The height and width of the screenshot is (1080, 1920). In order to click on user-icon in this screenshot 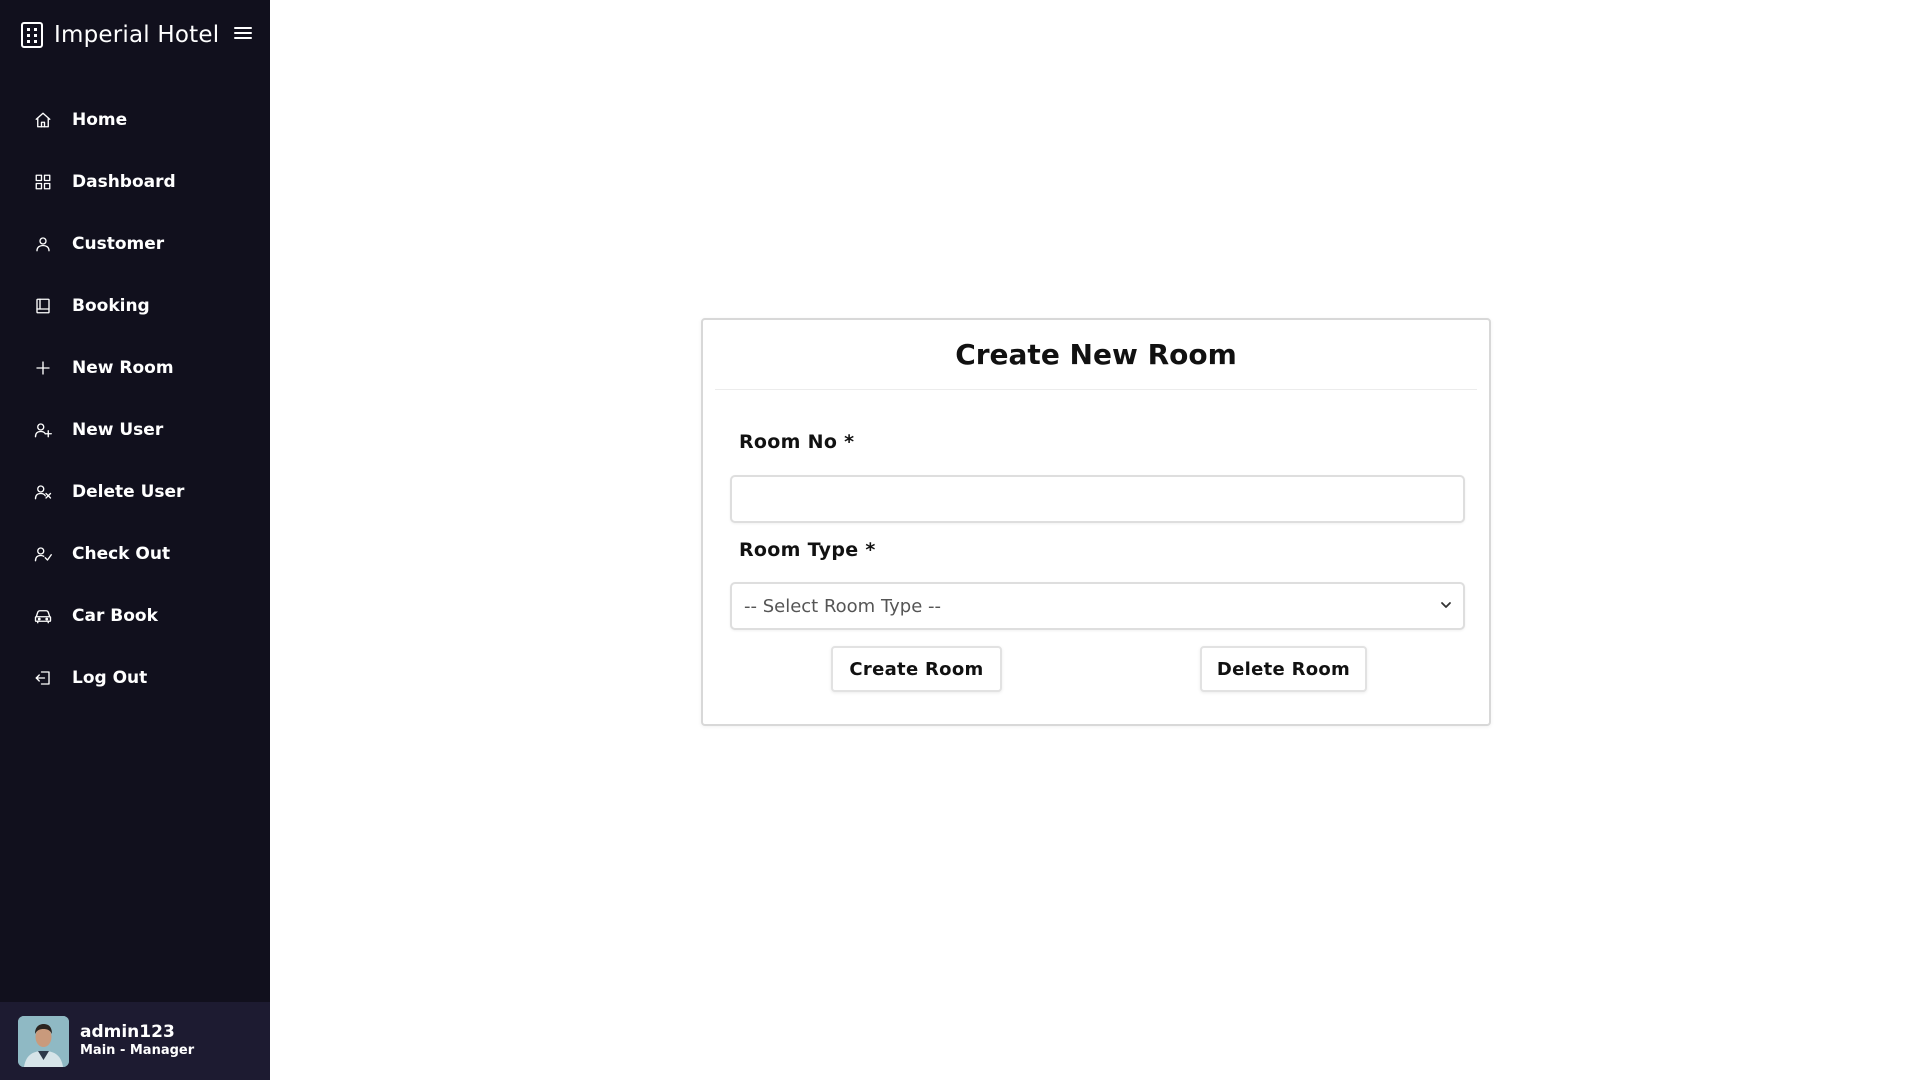, I will do `click(43, 244)`.